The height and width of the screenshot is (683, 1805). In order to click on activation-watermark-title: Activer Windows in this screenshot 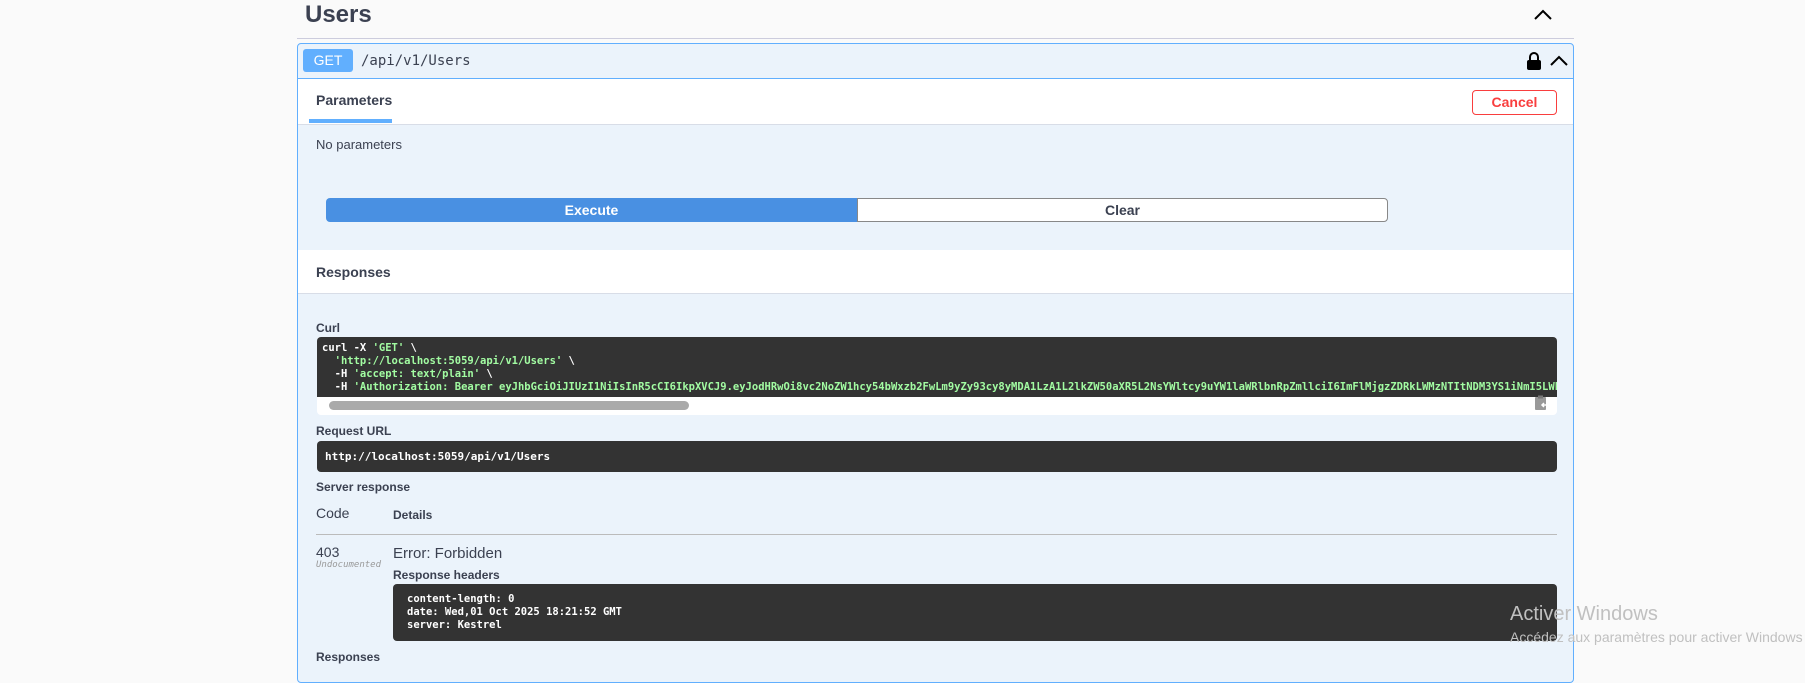, I will do `click(1584, 614)`.